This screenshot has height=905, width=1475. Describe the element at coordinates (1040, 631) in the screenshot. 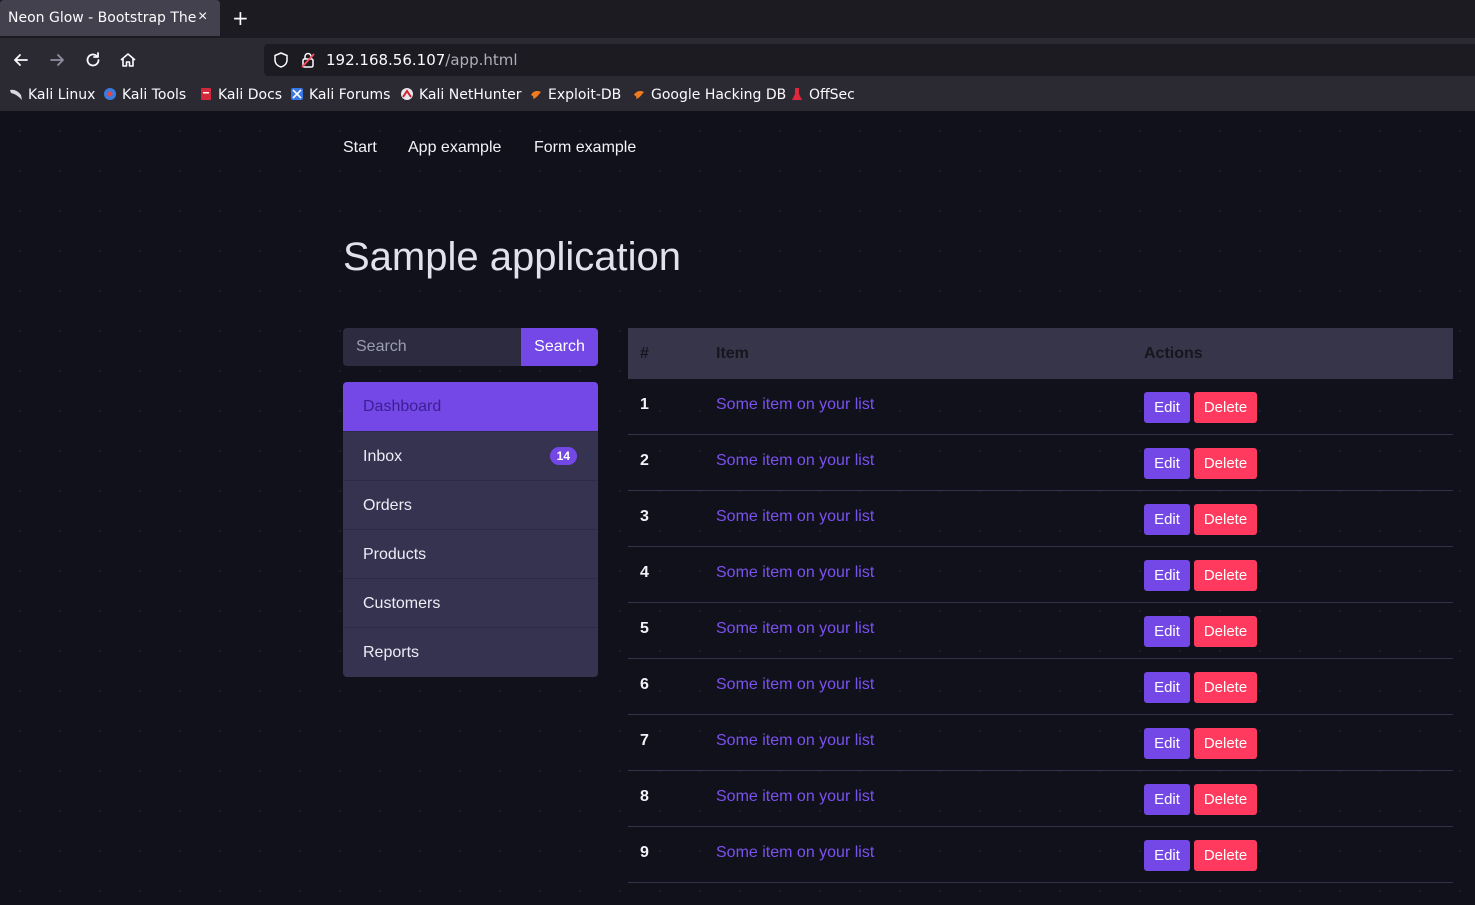

I see `table-row: 5 Some item on your list Edit Delete` at that location.